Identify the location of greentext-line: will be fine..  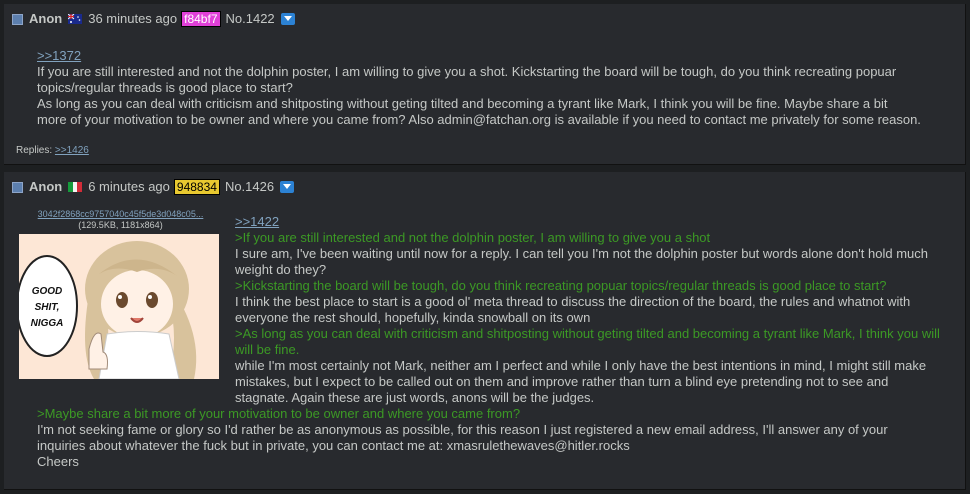
(267, 349).